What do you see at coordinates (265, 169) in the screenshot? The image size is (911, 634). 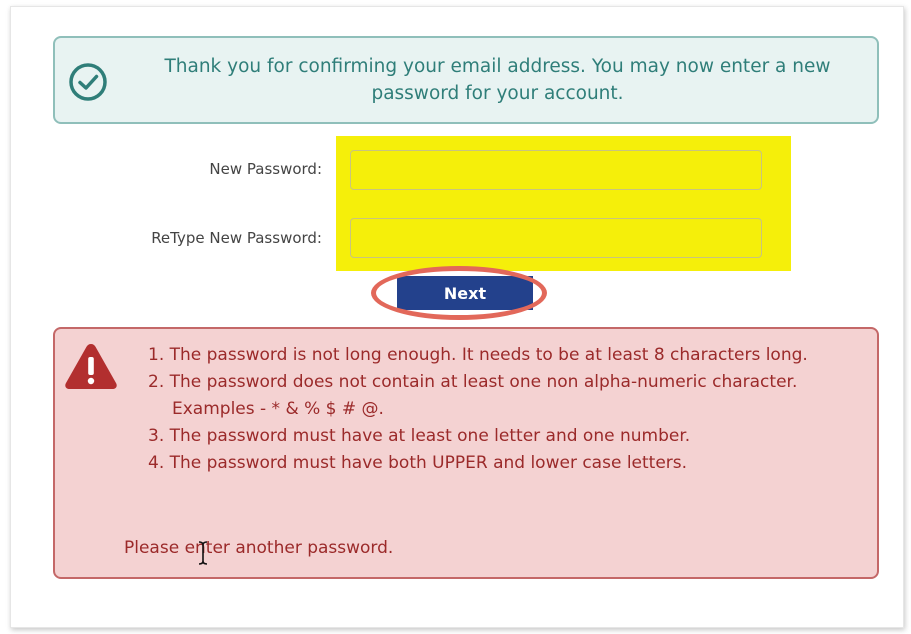 I see `new-password-label: New Password:` at bounding box center [265, 169].